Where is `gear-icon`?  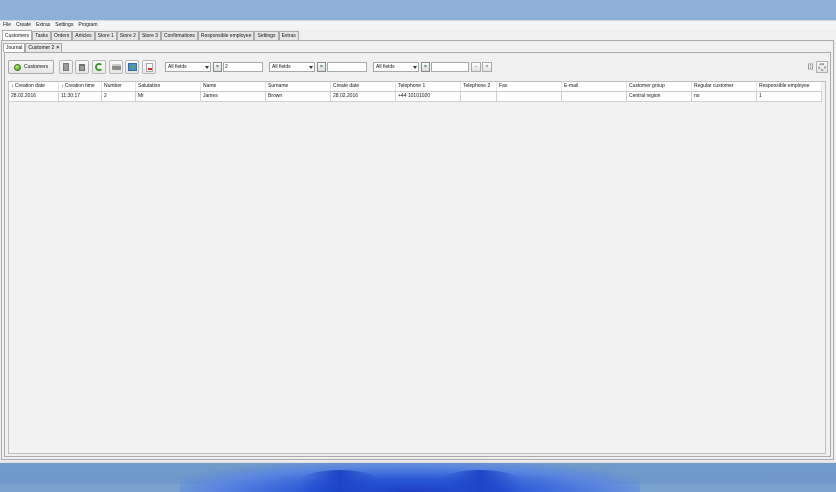
gear-icon is located at coordinates (822, 67).